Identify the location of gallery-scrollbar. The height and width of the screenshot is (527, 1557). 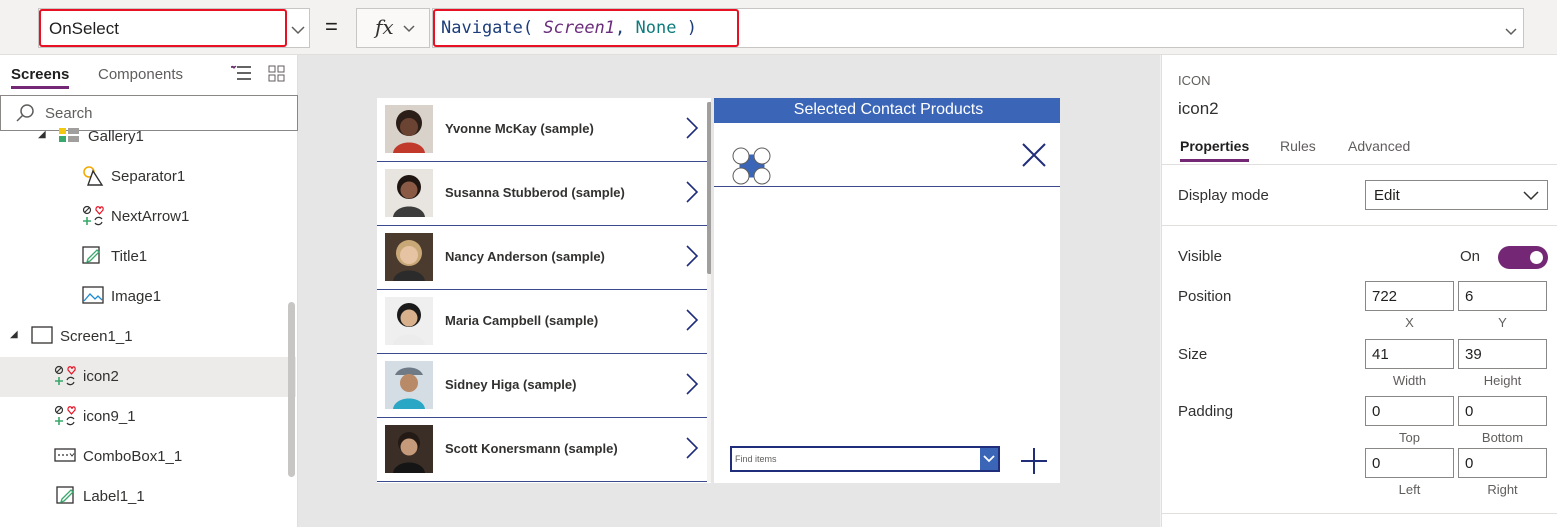
(709, 292).